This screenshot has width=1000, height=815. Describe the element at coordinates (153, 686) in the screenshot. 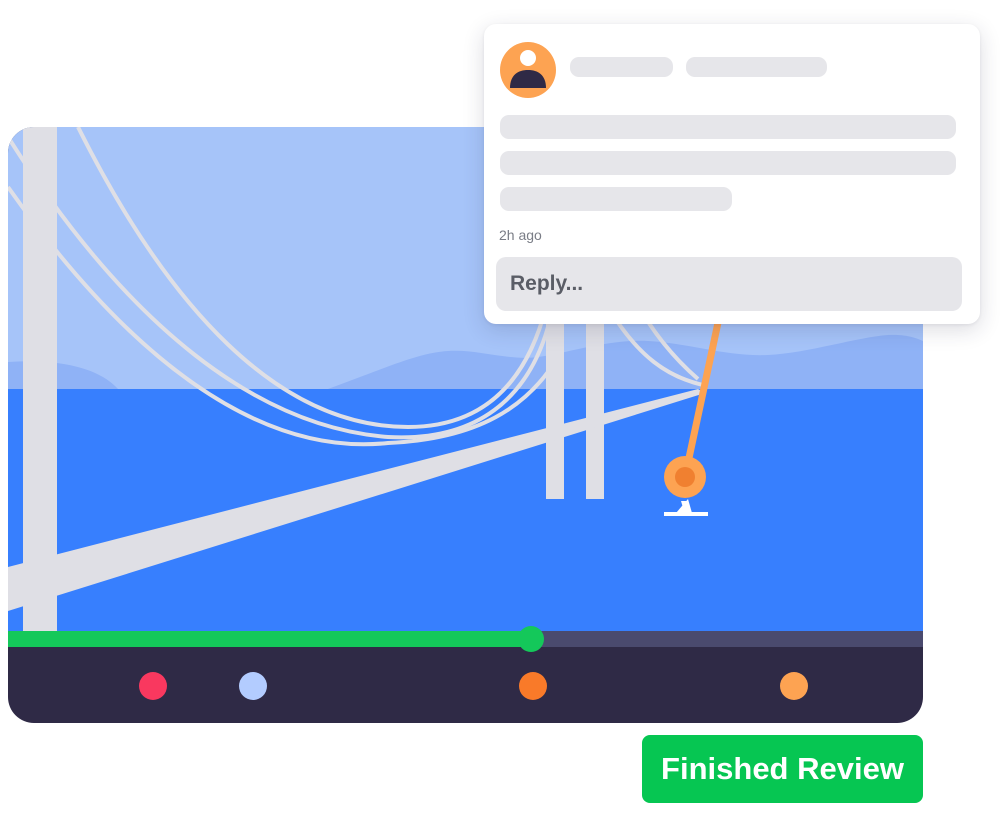

I see `marker-red` at that location.